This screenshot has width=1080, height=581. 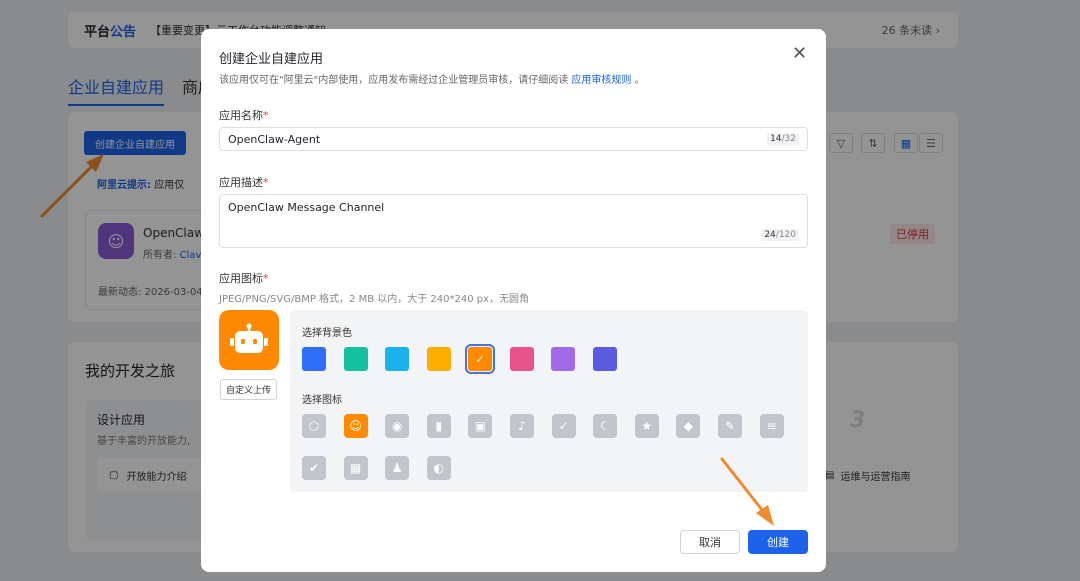 I want to click on robot-icon, so click(x=249, y=338).